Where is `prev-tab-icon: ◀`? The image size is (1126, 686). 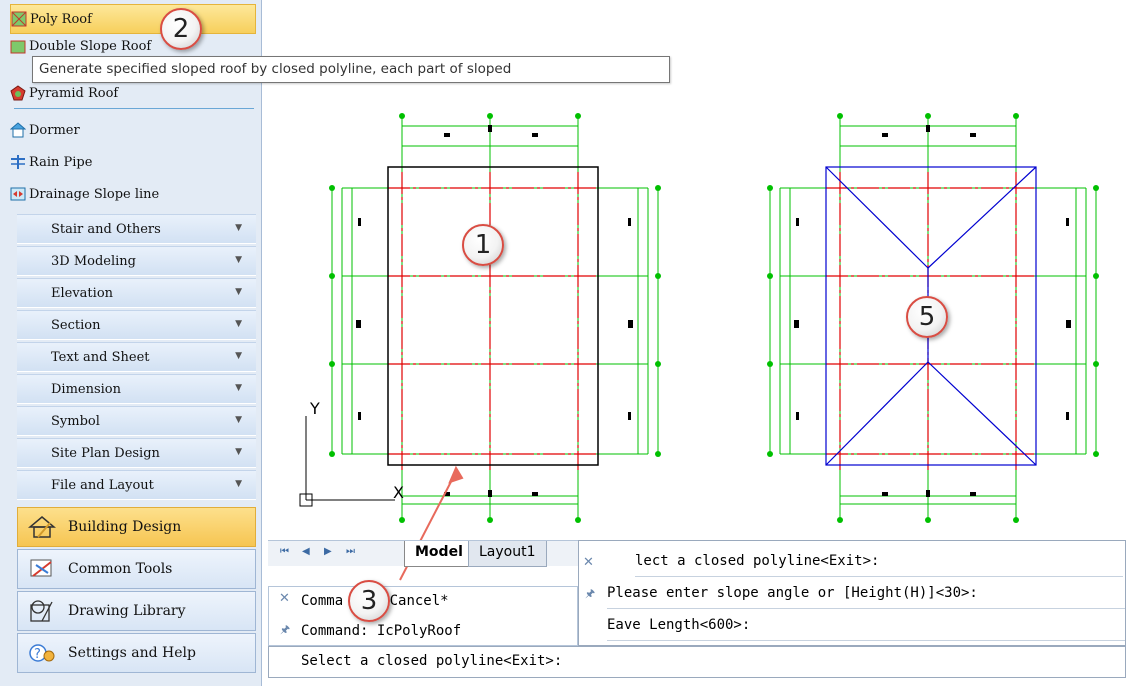
prev-tab-icon: ◀ is located at coordinates (306, 551).